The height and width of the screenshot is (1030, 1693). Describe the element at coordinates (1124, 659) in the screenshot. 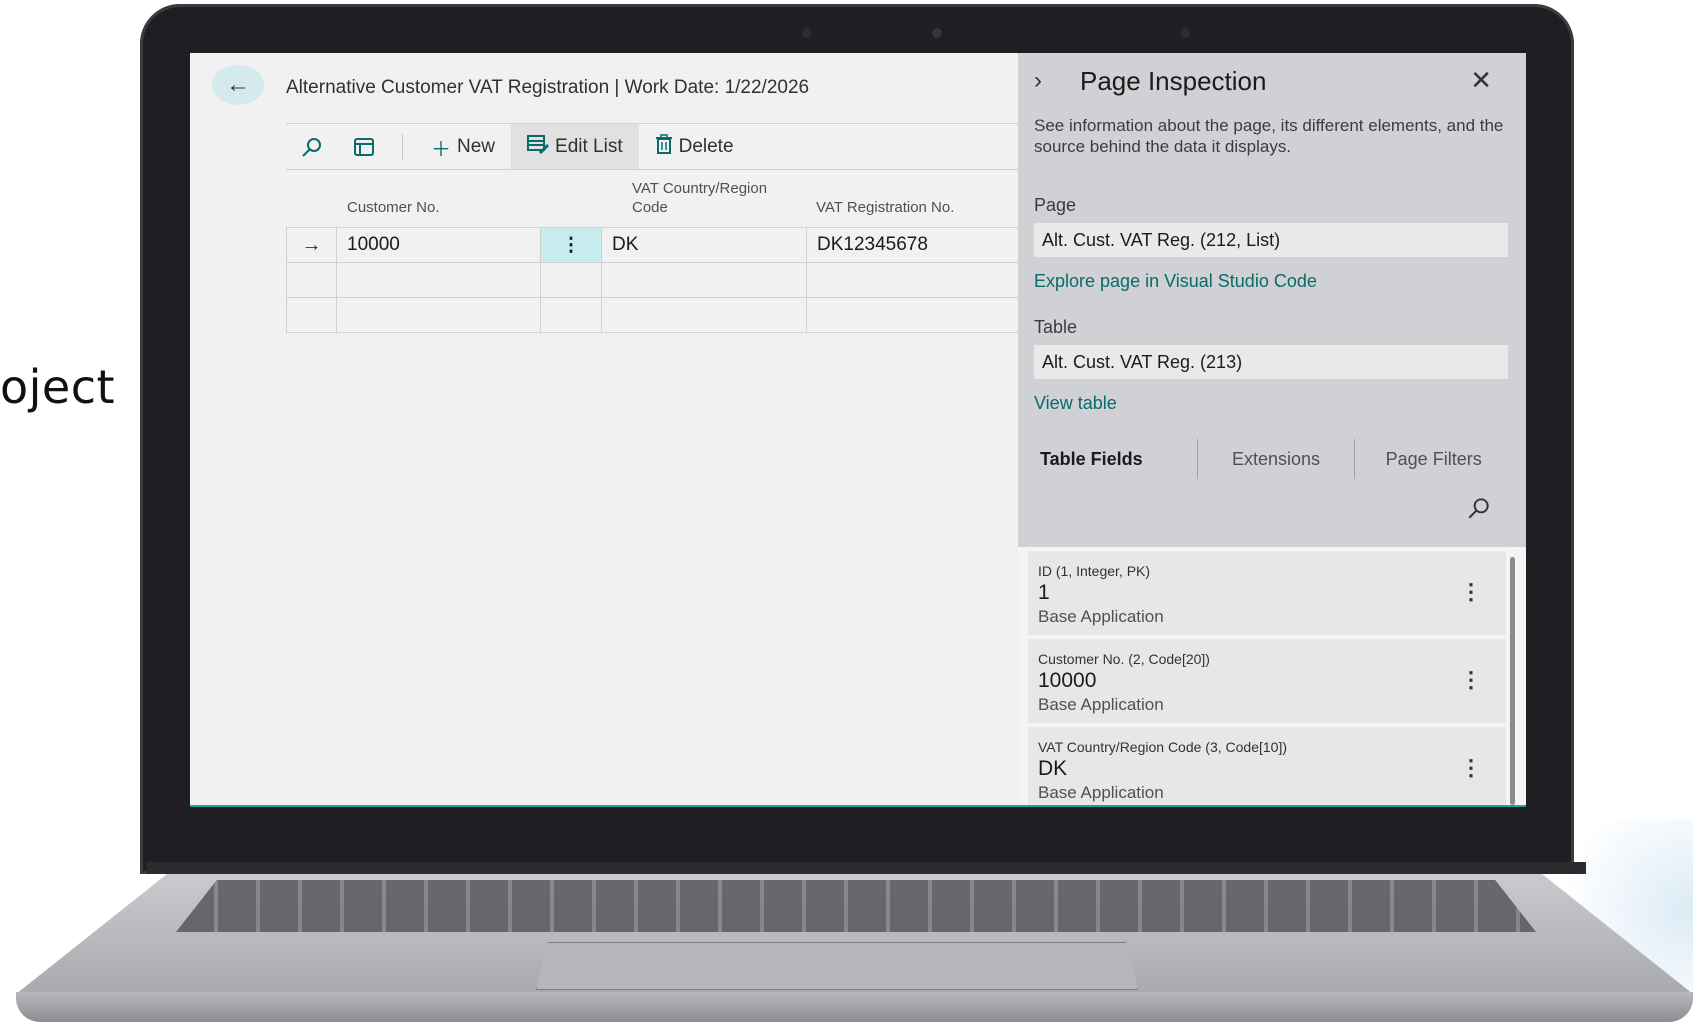

I see `field-title: Customer No. (2, Code[20])` at that location.